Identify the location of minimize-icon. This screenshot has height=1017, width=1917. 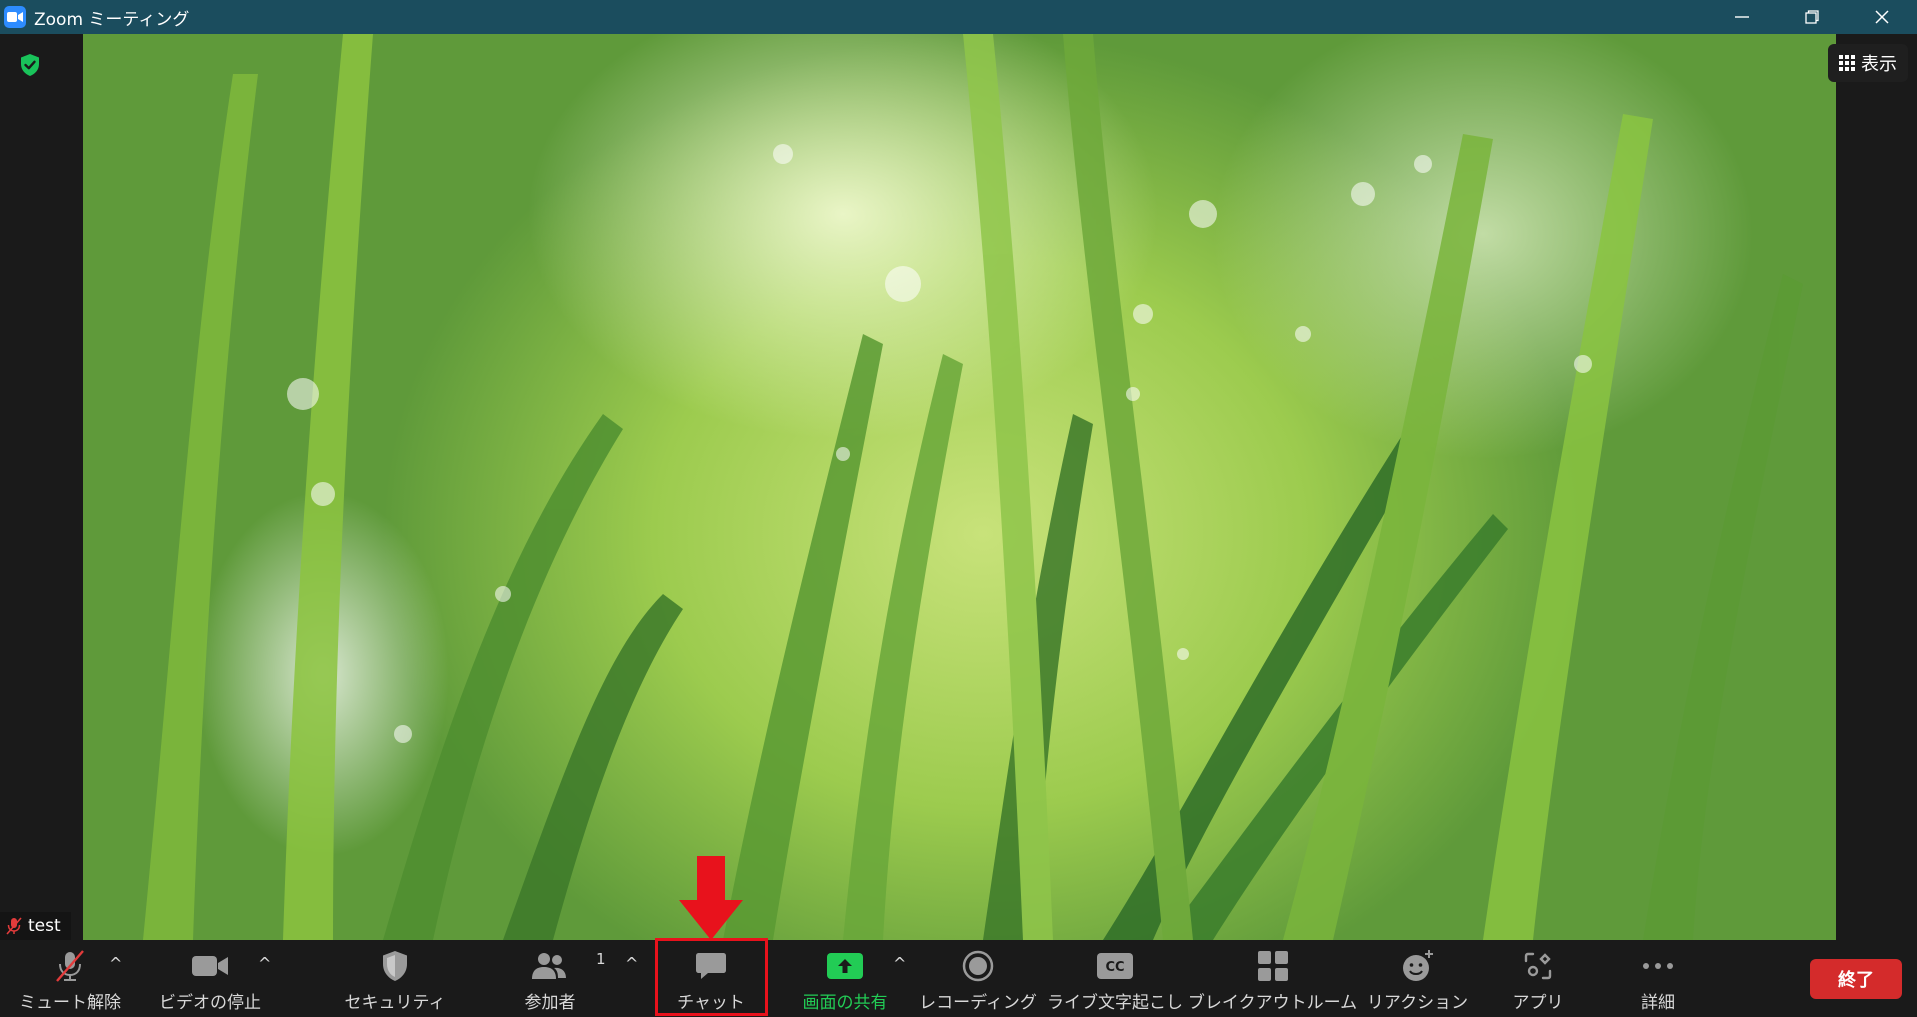
(1742, 17).